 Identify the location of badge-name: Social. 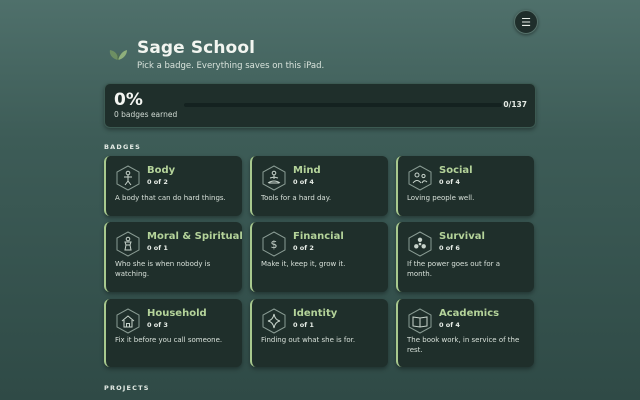
(456, 170).